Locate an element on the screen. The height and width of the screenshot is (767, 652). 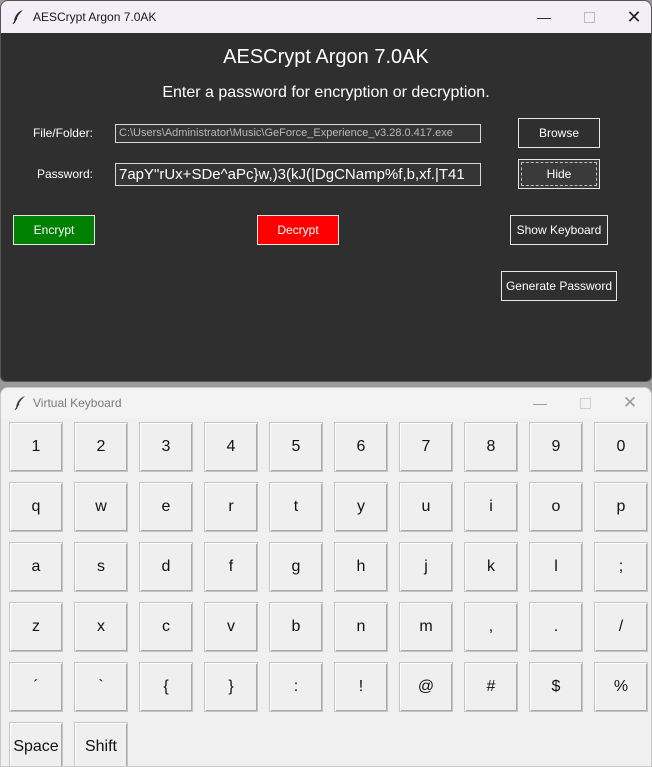
key-2-4: g is located at coordinates (296, 567).